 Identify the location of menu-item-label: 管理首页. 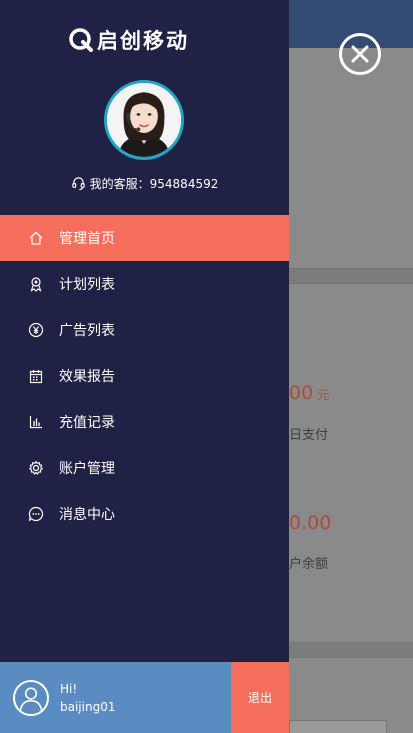
(87, 239).